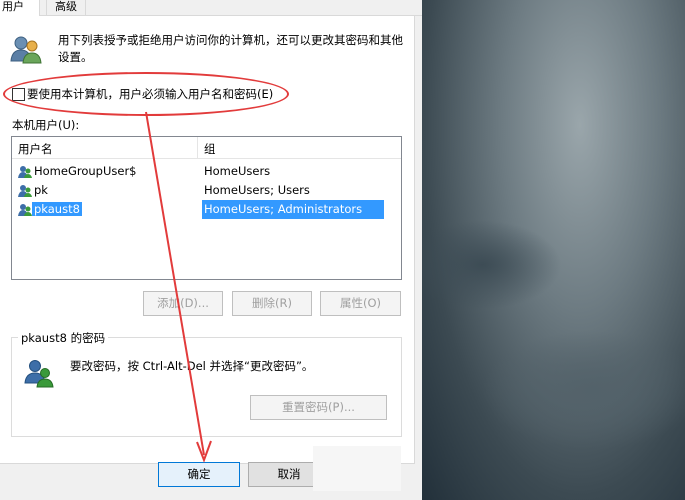  What do you see at coordinates (35, 149) in the screenshot?
I see `column-header-username: 用户名` at bounding box center [35, 149].